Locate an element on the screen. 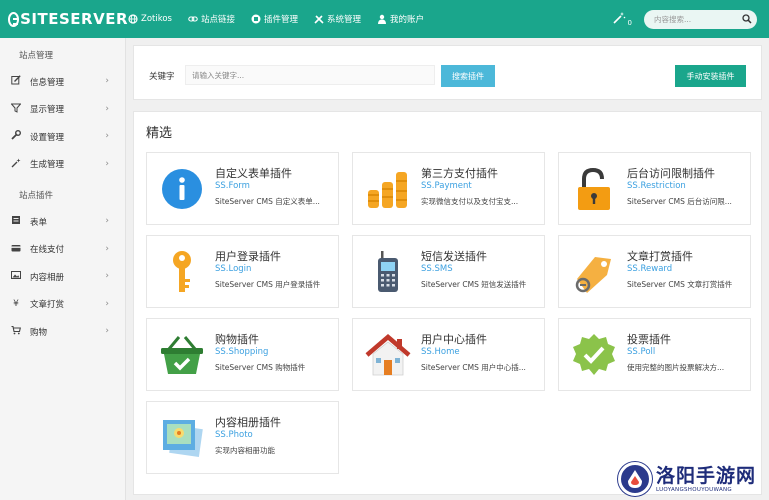 This screenshot has width=769, height=500. watermark-sub: LUOYANGSHOUYOUWANG is located at coordinates (694, 490).